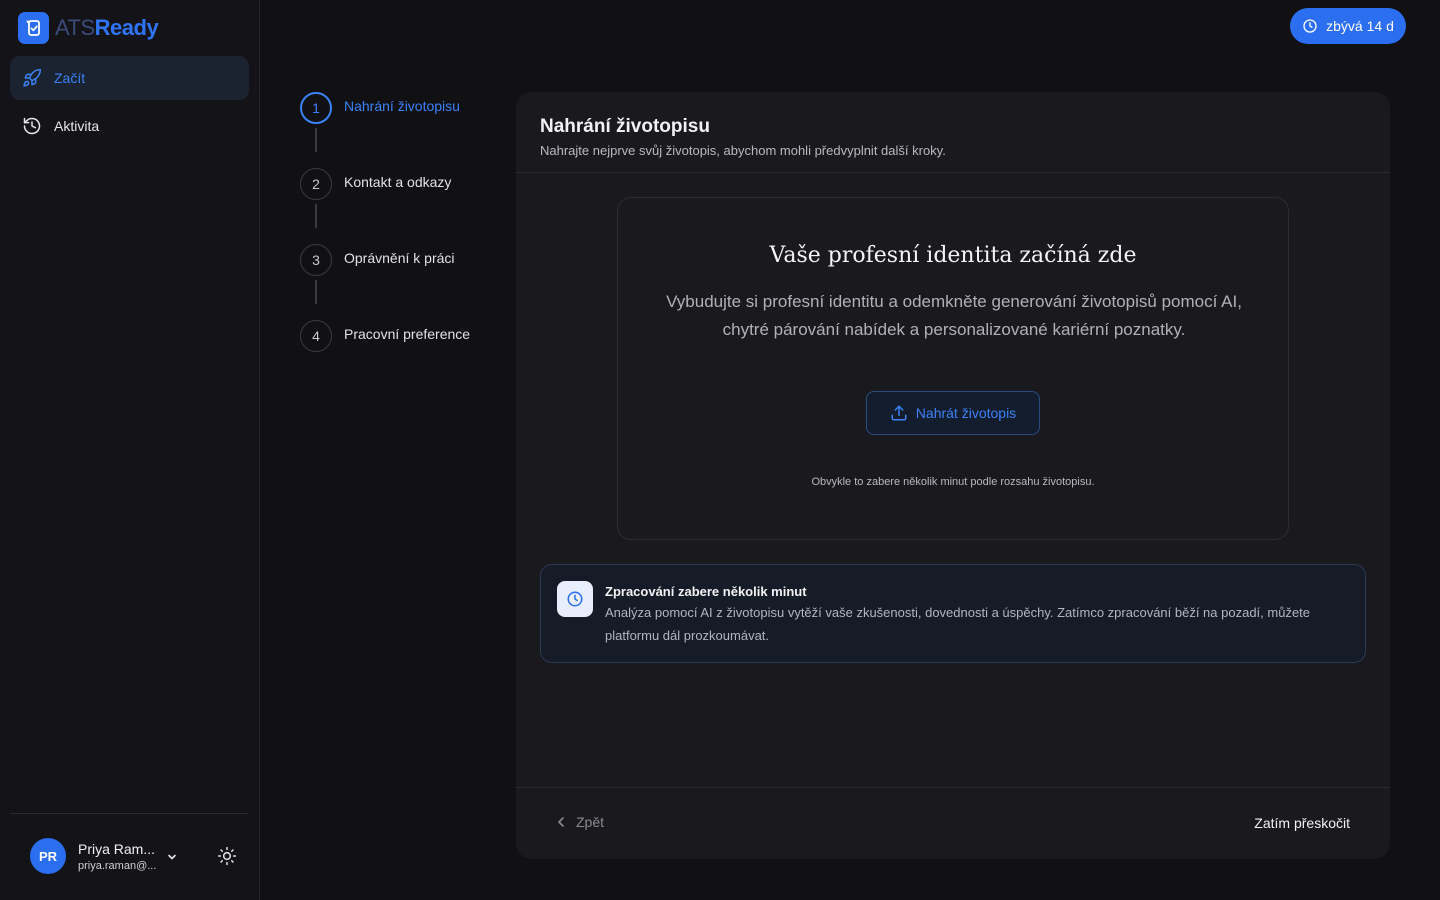  What do you see at coordinates (129, 126) in the screenshot?
I see `sidebar-item-activity: Aktivita` at bounding box center [129, 126].